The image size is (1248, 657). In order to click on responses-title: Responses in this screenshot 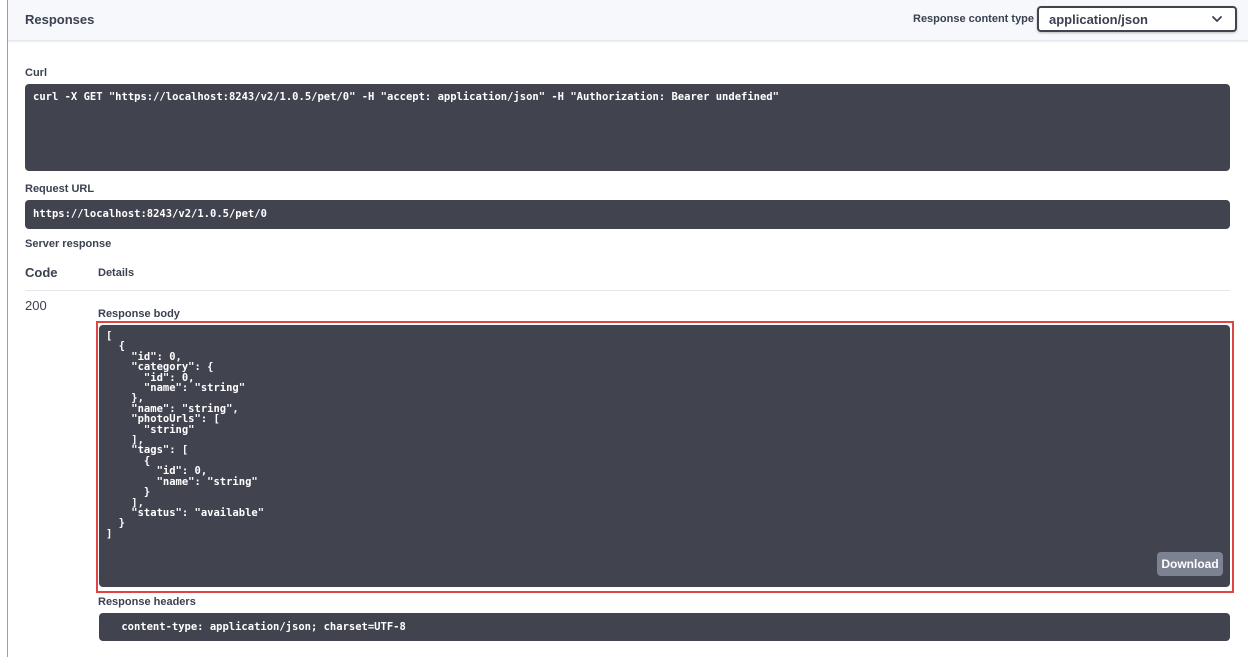, I will do `click(60, 19)`.